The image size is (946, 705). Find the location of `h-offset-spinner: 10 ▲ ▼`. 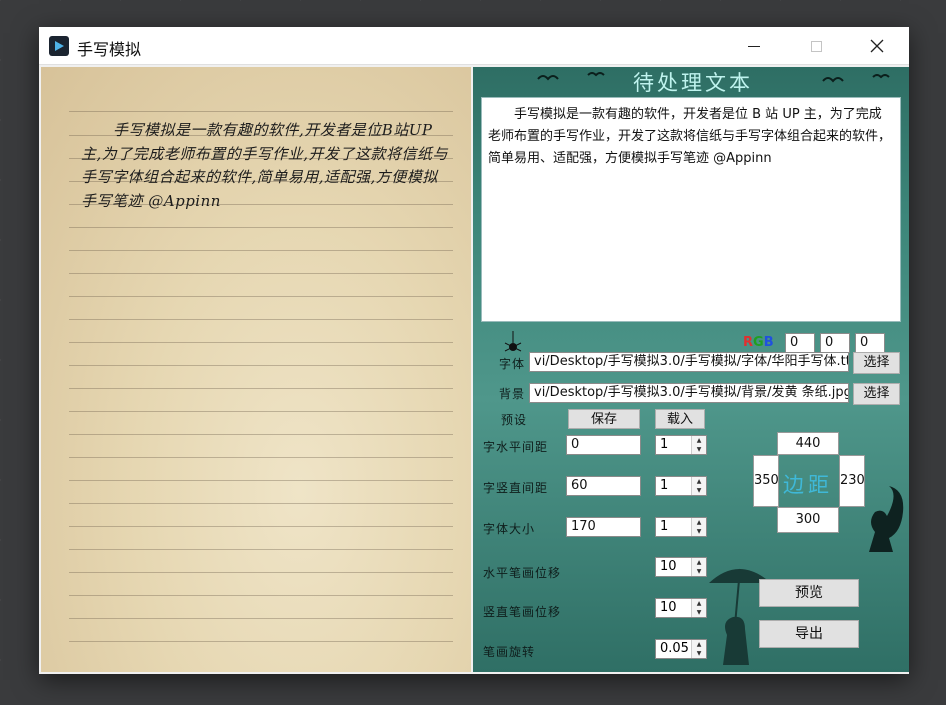

h-offset-spinner: 10 ▲ ▼ is located at coordinates (681, 567).